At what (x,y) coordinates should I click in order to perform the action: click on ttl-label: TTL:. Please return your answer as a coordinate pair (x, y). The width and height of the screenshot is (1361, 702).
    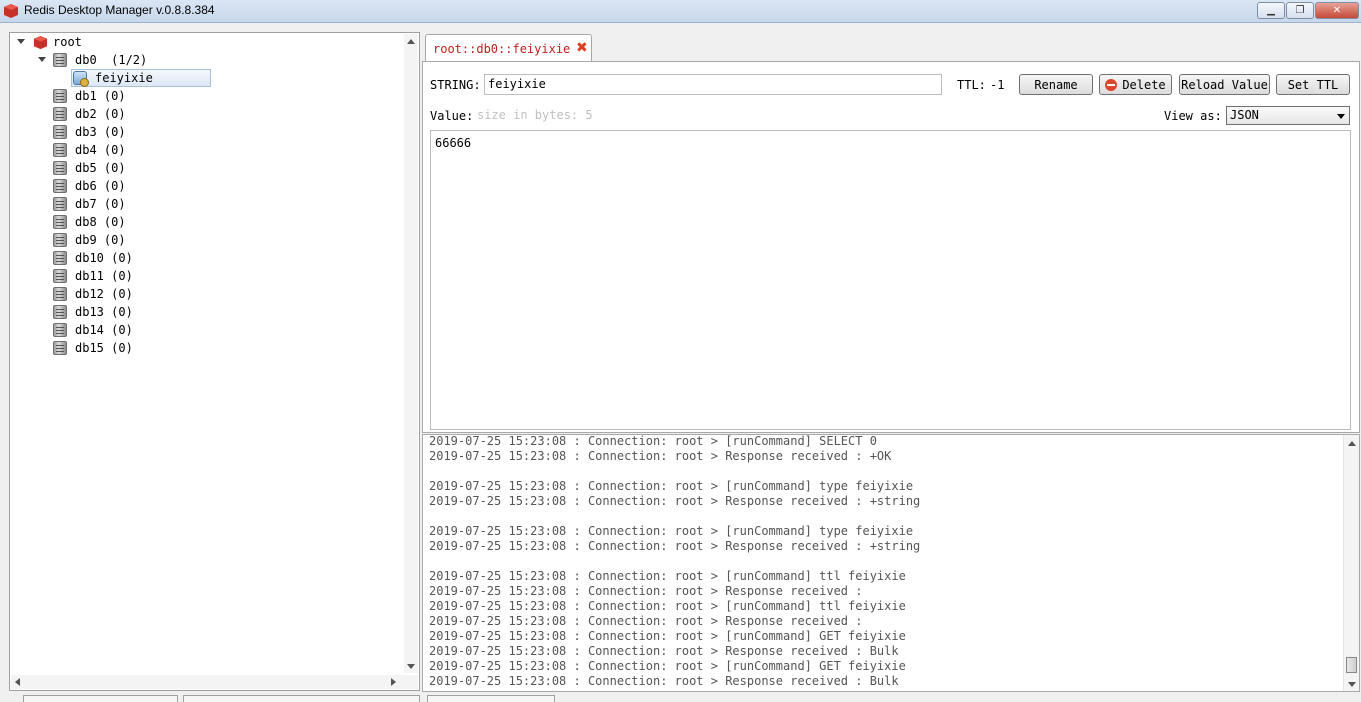
    Looking at the image, I should click on (971, 85).